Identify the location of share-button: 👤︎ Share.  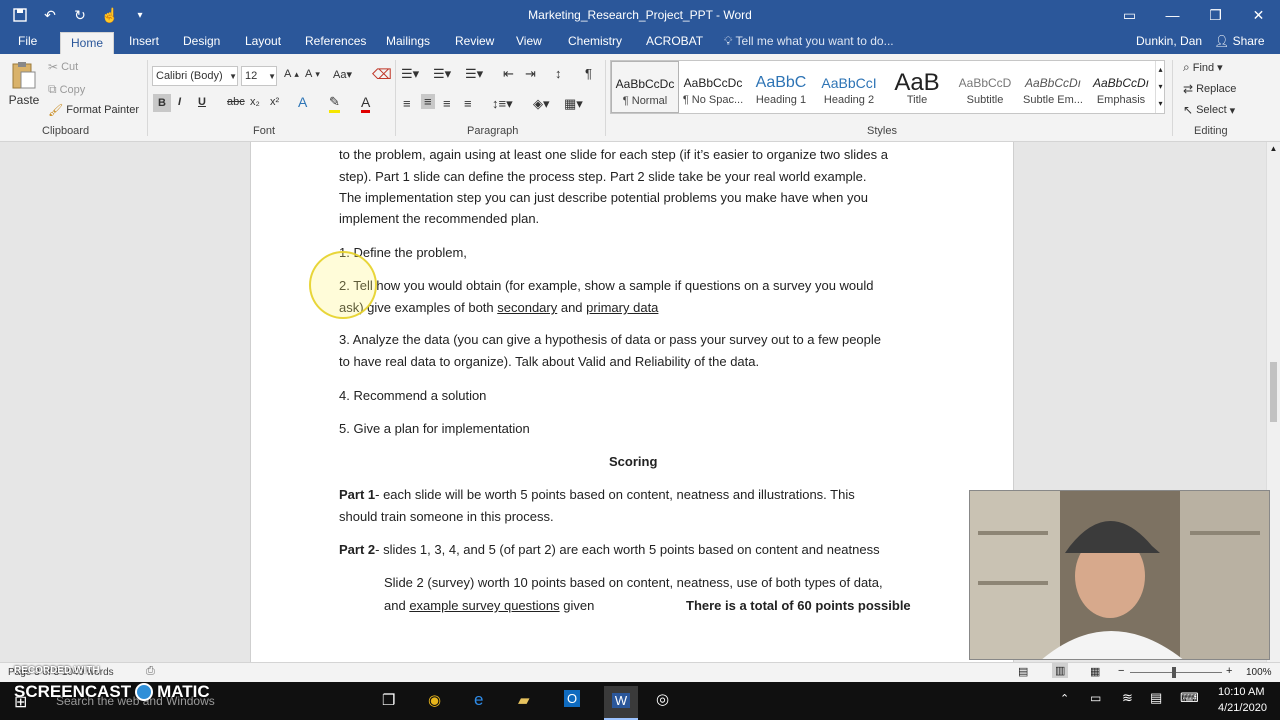
(1239, 41).